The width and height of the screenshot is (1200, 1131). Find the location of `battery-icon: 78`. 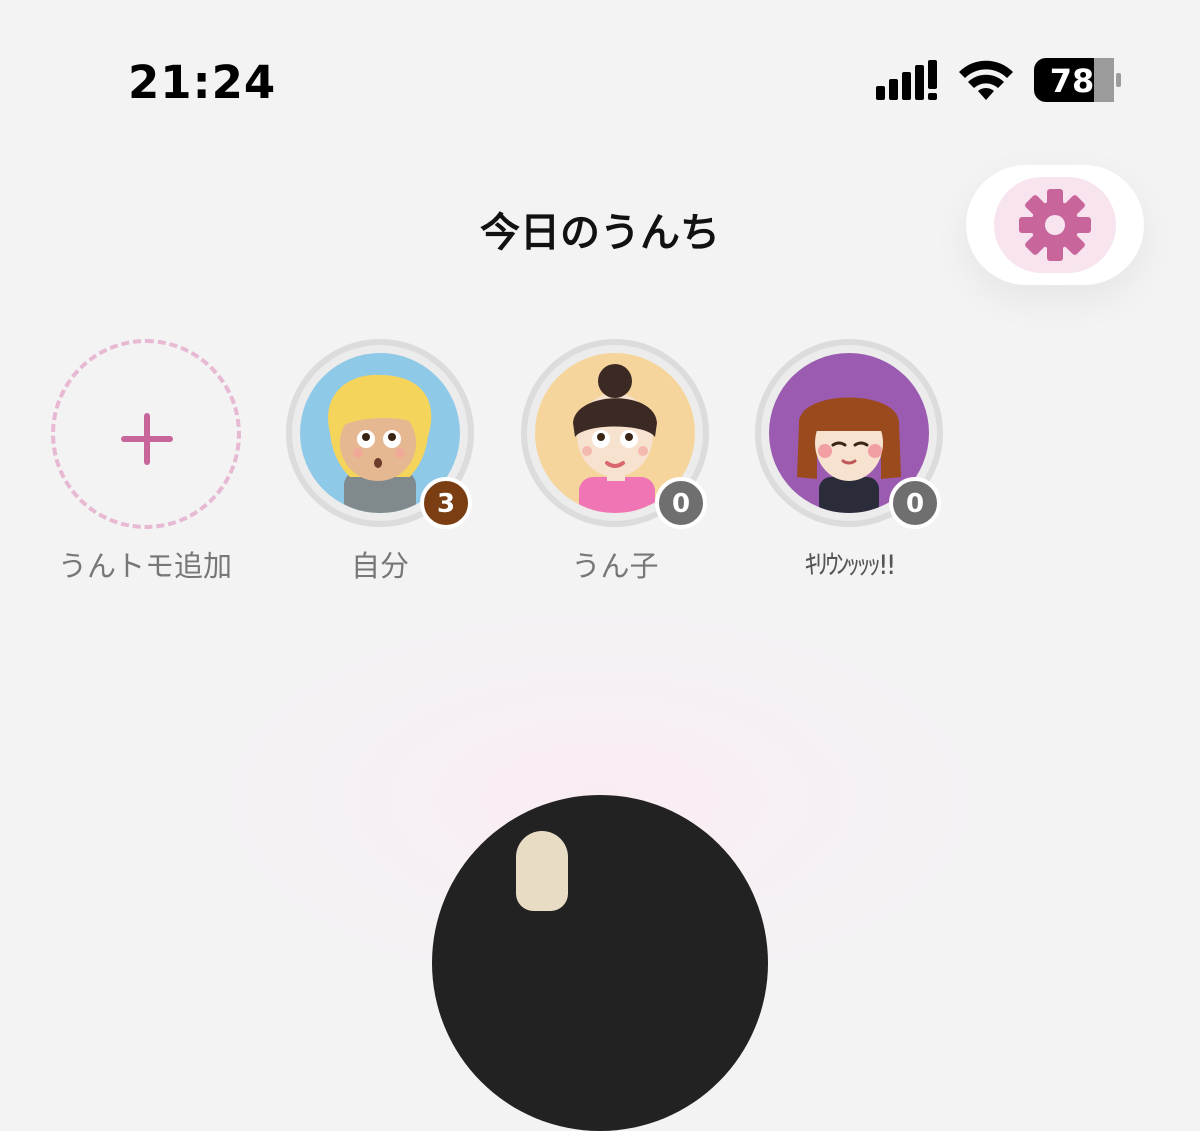

battery-icon: 78 is located at coordinates (1077, 80).